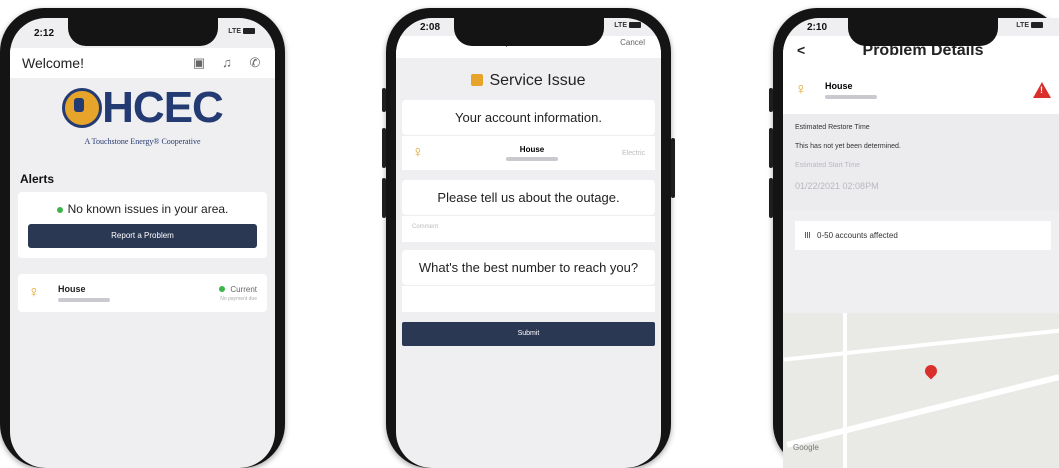  What do you see at coordinates (632, 42) in the screenshot?
I see `cancel-button: Cancel` at bounding box center [632, 42].